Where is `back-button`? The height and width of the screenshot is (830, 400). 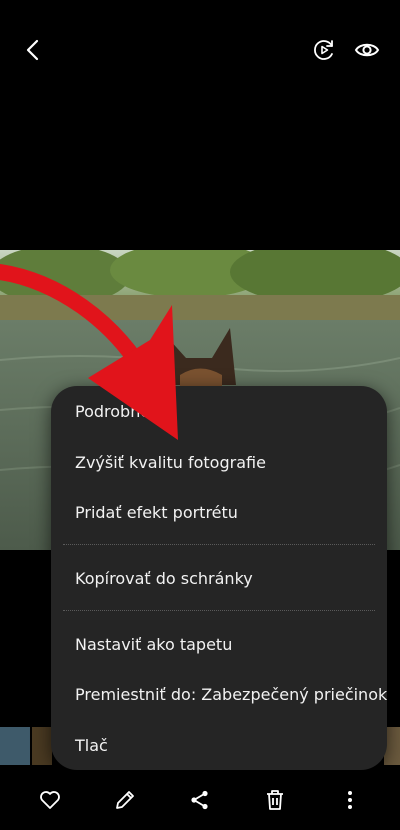
back-button is located at coordinates (34, 50).